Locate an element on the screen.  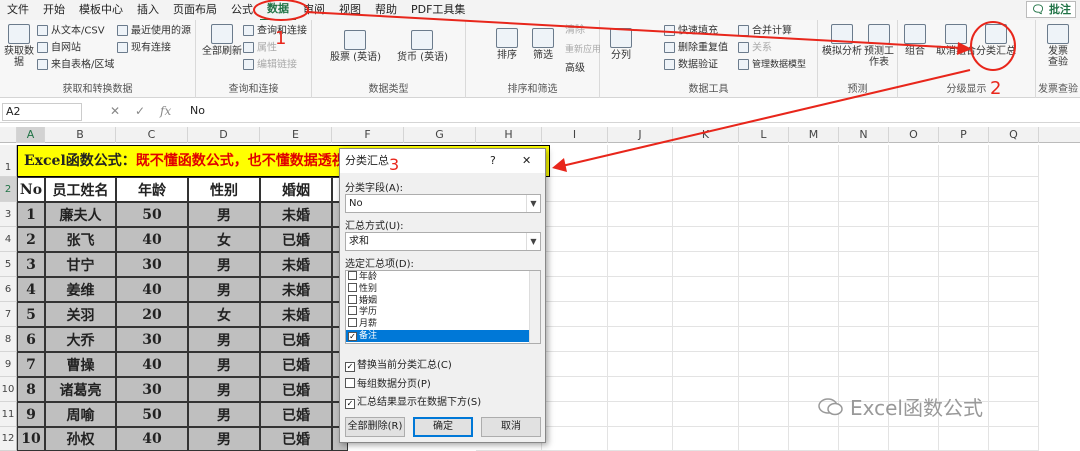
table-cell: 甘宁 is located at coordinates (80, 264).